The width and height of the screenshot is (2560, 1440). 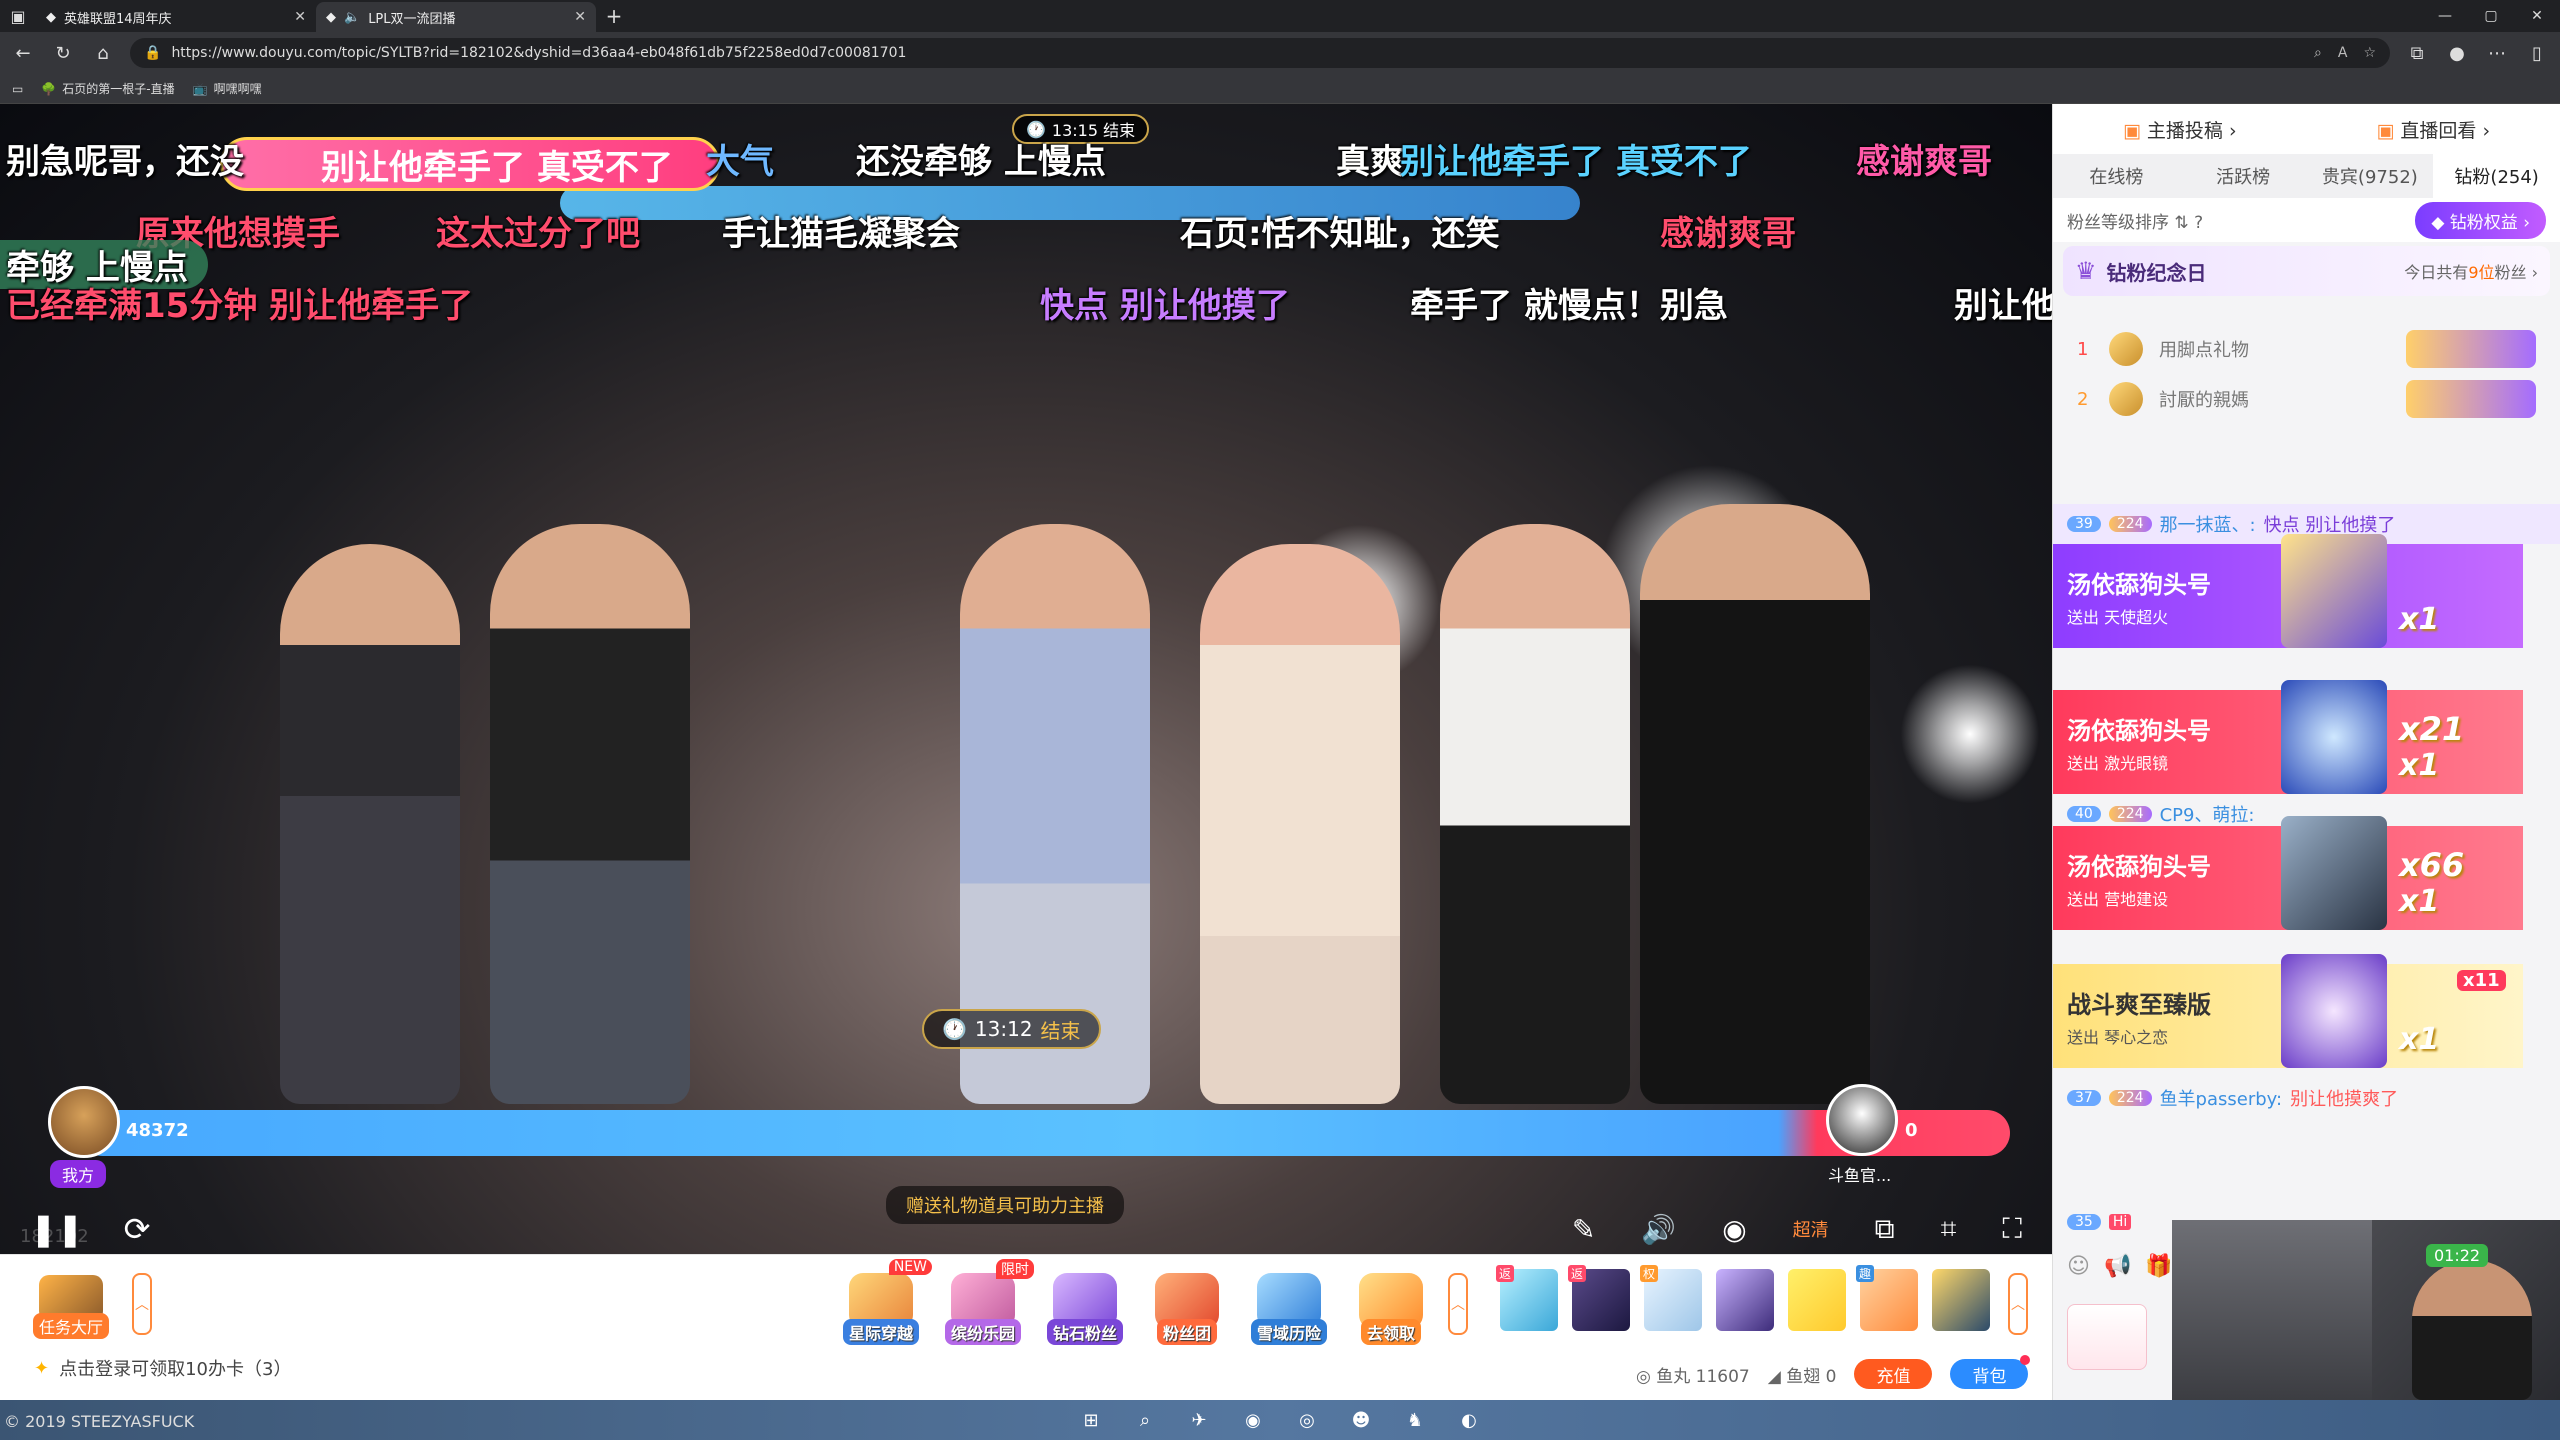 I want to click on collapse-left-icon: ︿, so click(x=142, y=1304).